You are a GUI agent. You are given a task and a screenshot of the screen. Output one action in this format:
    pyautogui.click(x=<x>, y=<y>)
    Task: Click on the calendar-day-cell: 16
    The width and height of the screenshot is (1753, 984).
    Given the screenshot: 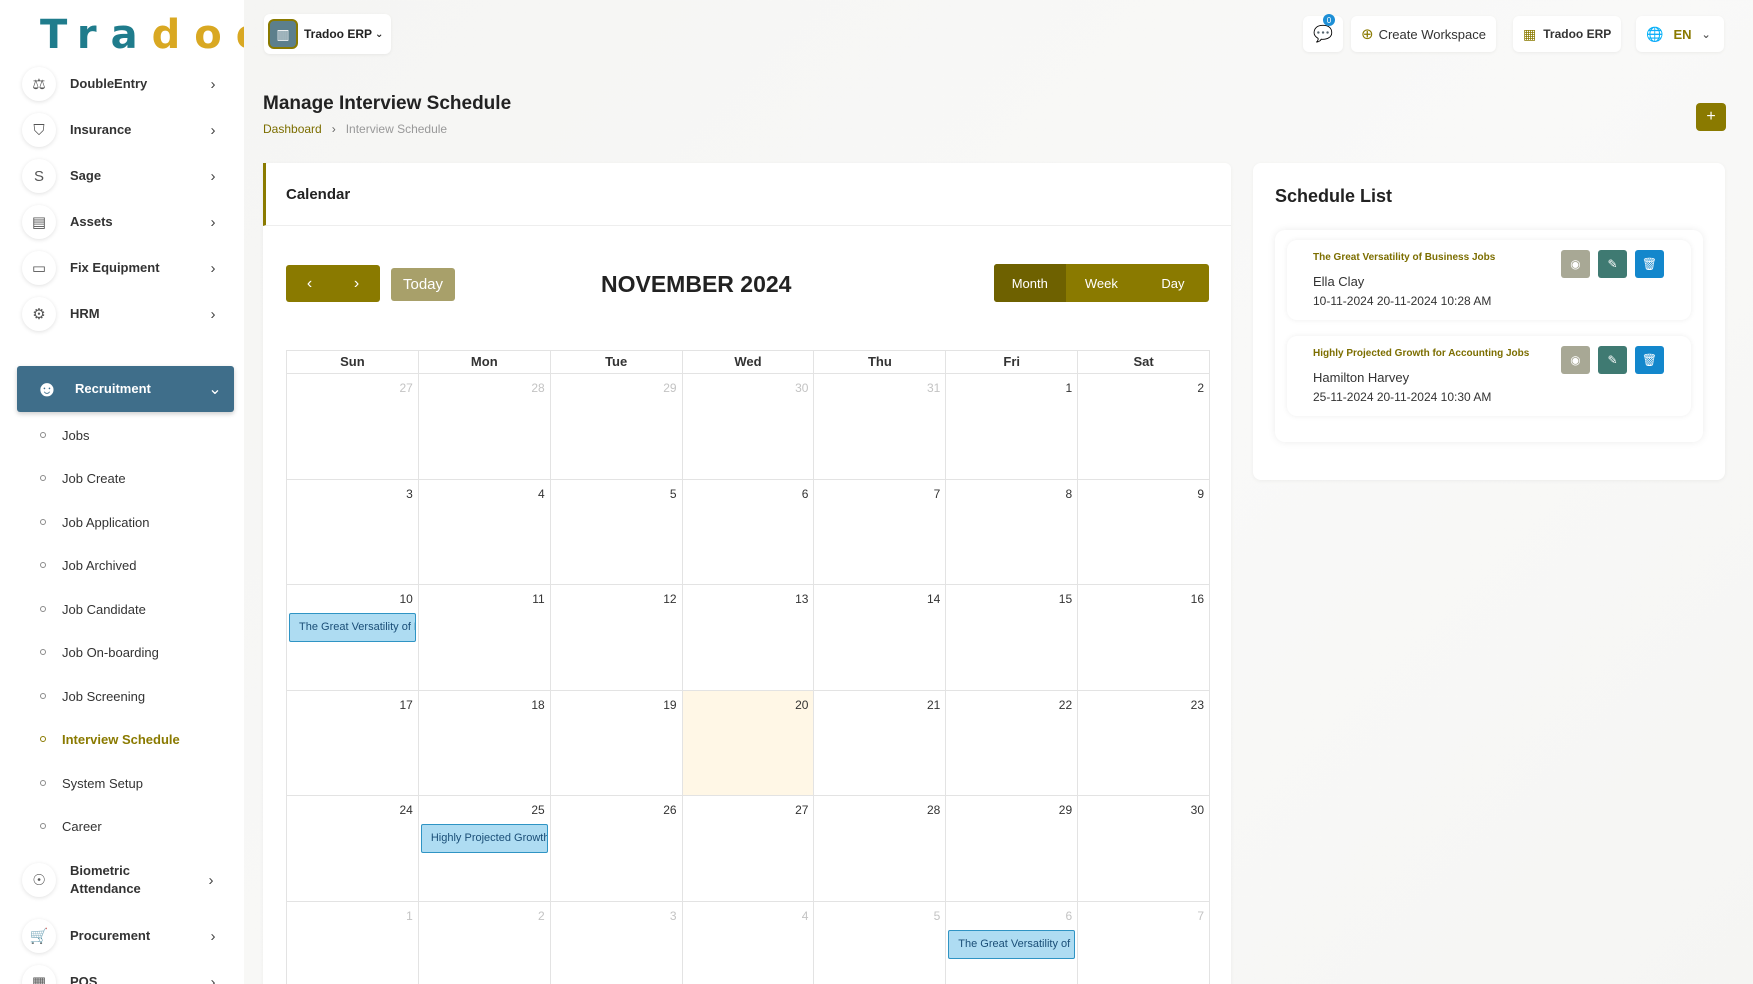 What is the action you would take?
    pyautogui.click(x=1144, y=638)
    